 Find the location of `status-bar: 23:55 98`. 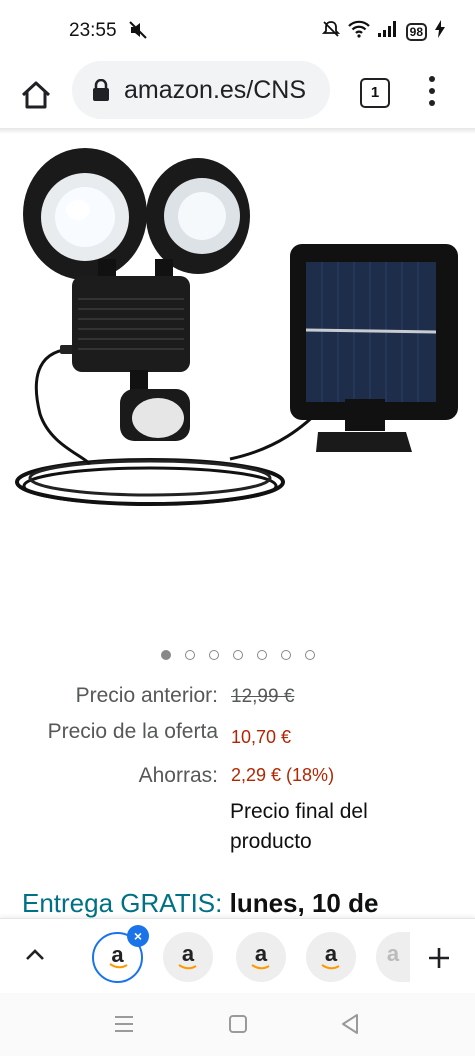

status-bar: 23:55 98 is located at coordinates (237, 30).